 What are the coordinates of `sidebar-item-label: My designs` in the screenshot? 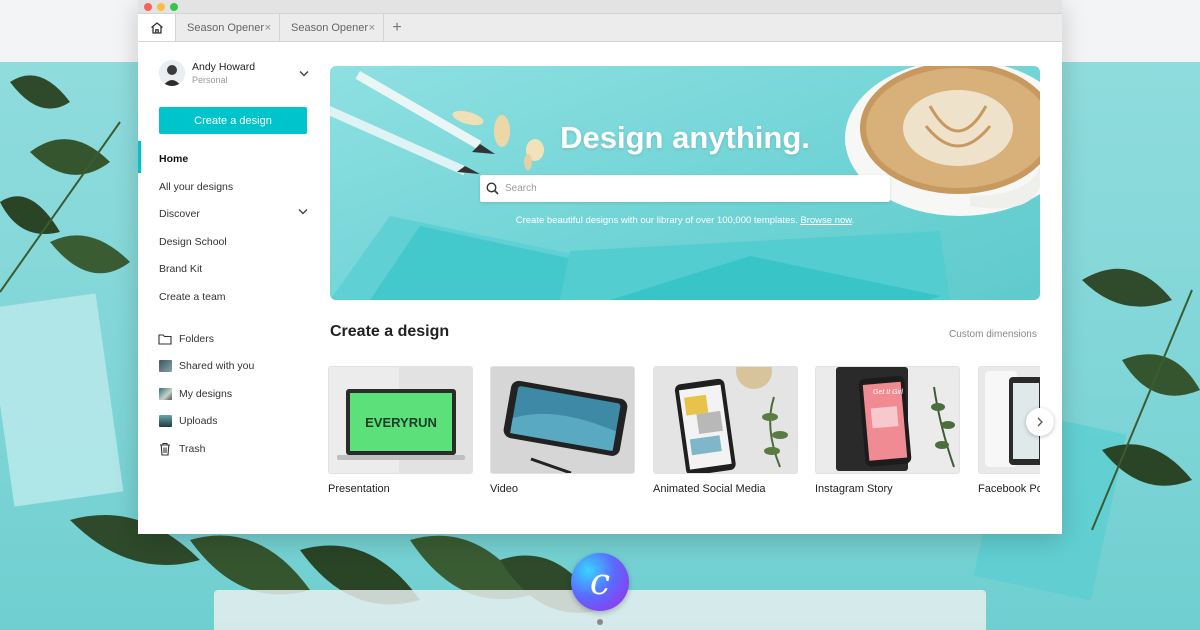 It's located at (206, 394).